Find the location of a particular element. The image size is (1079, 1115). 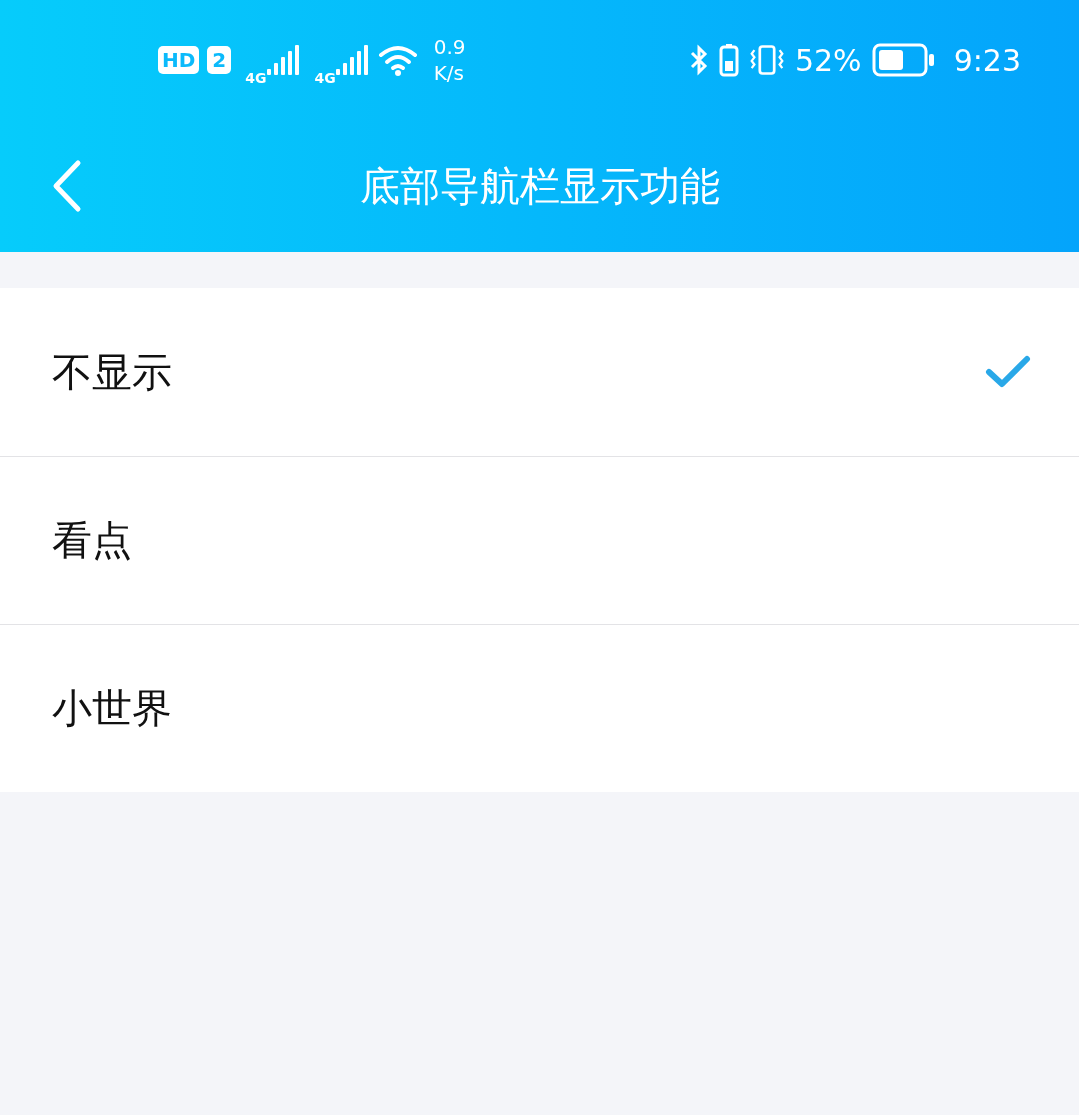

sim-badge: 2 is located at coordinates (219, 60).